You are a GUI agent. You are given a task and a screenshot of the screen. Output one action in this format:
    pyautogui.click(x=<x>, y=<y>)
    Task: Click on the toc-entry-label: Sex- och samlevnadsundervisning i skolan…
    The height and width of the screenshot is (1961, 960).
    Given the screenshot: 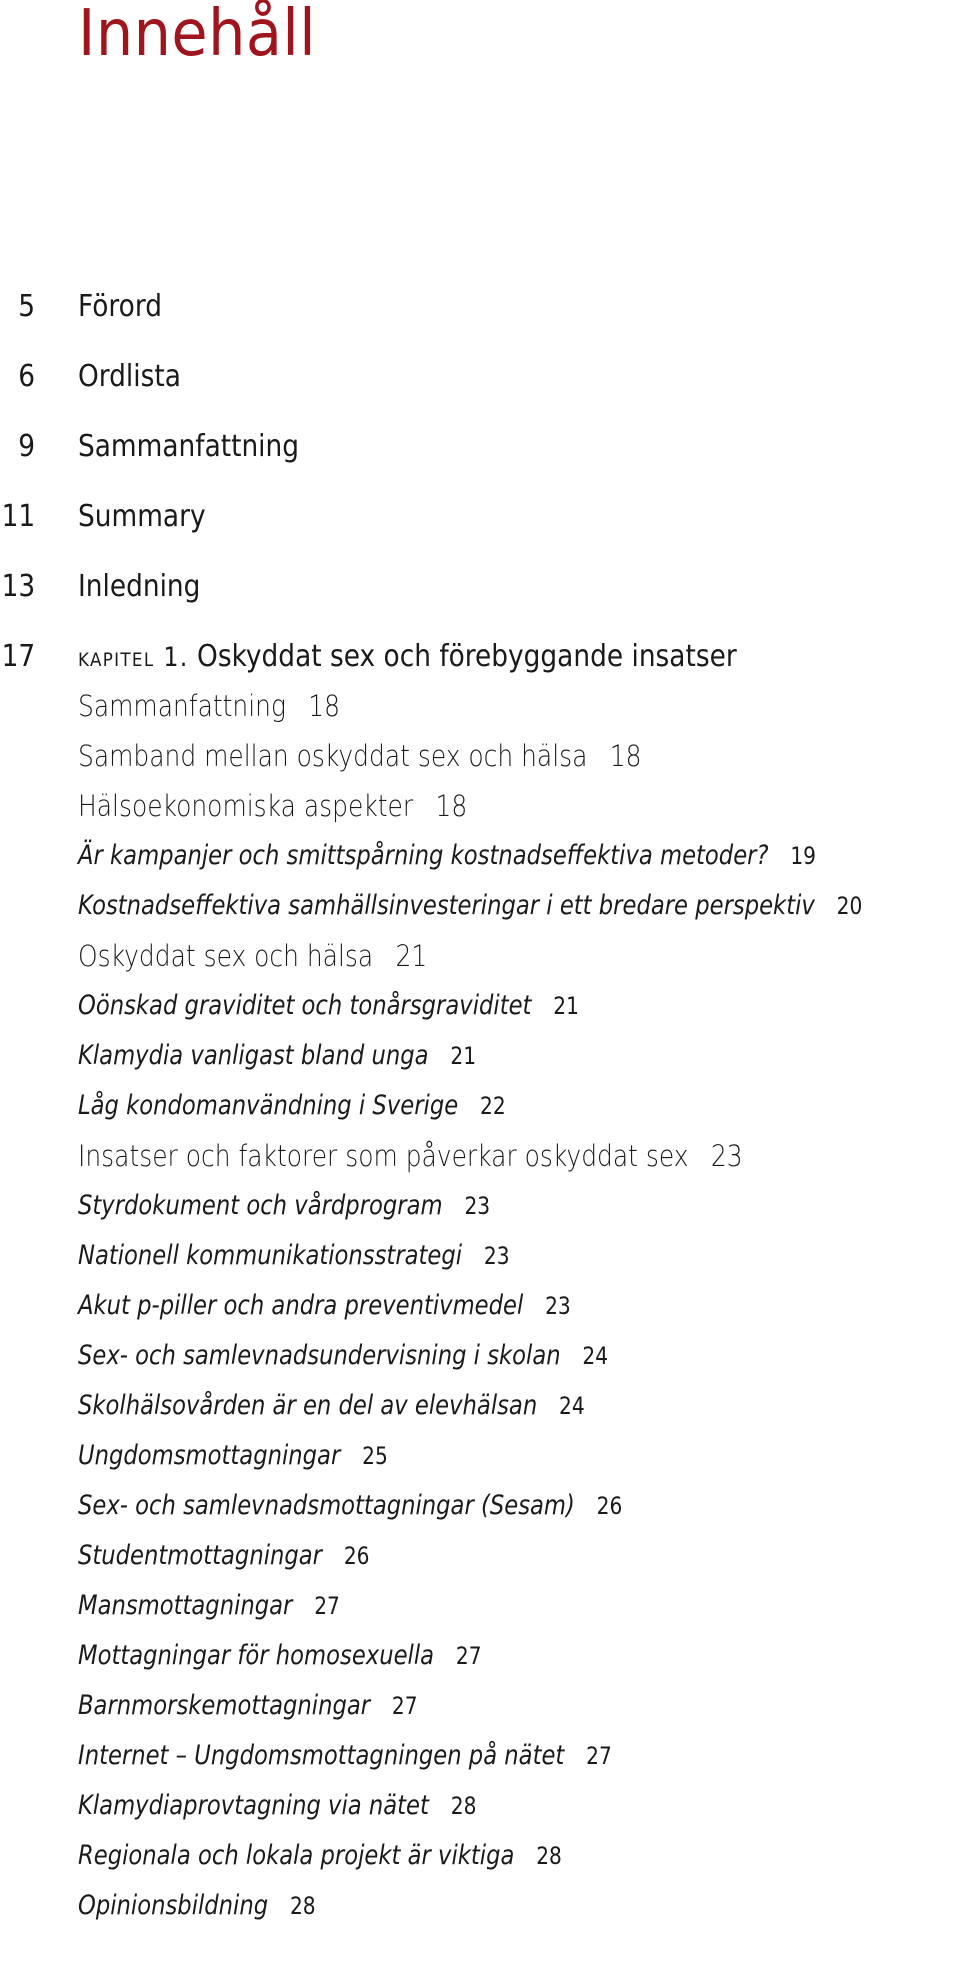 What is the action you would take?
    pyautogui.click(x=343, y=1355)
    